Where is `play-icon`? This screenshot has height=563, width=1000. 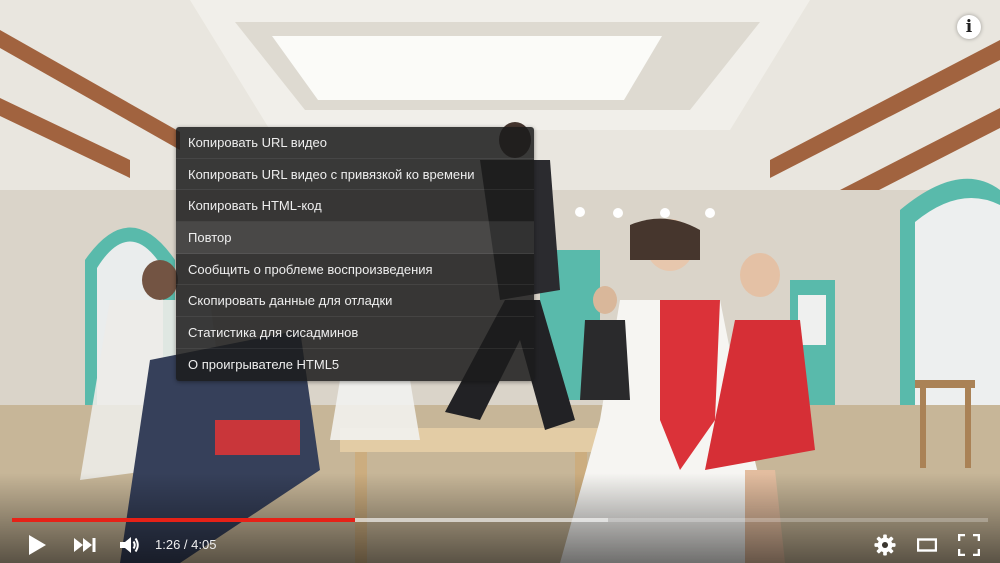 play-icon is located at coordinates (37, 545).